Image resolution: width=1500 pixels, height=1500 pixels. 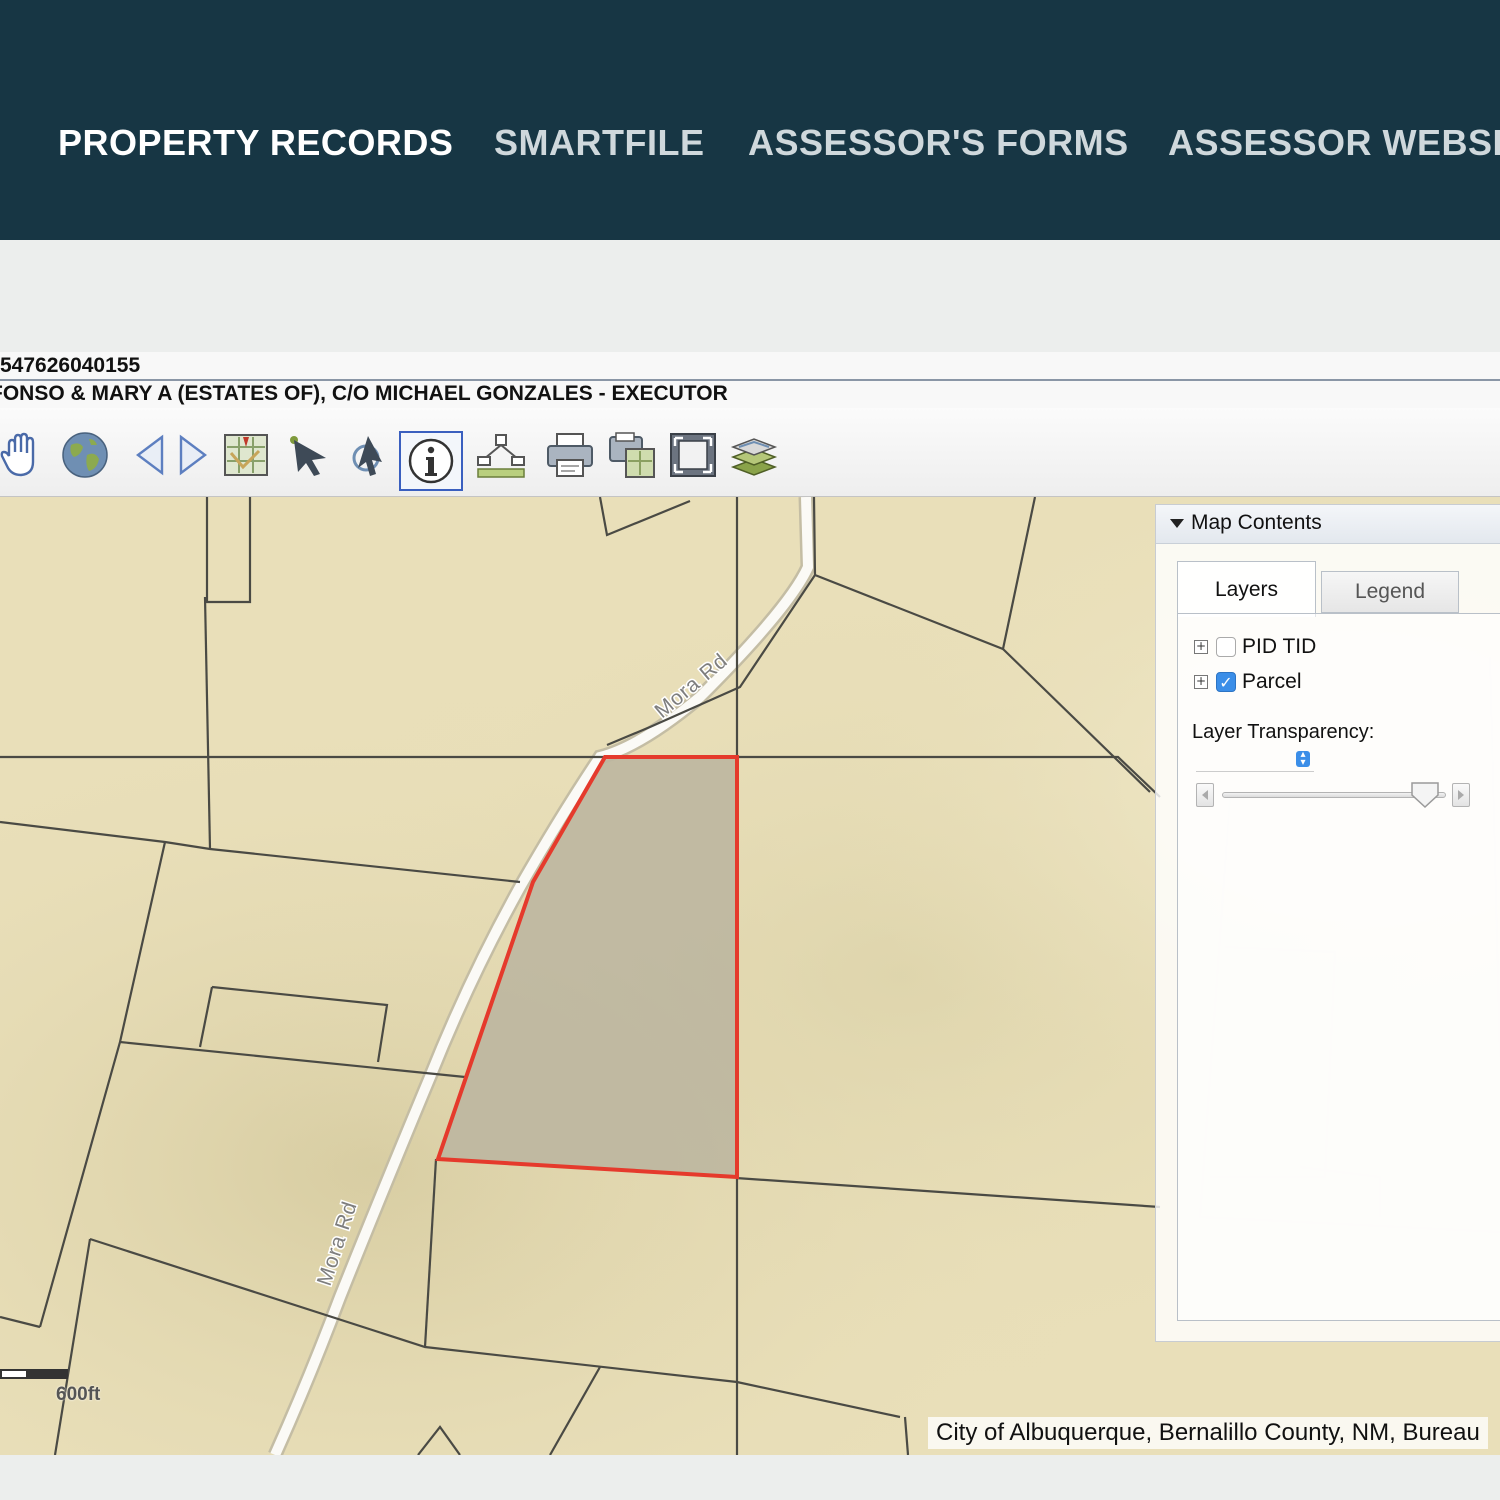 What do you see at coordinates (35, 1377) in the screenshot?
I see `scale-bar` at bounding box center [35, 1377].